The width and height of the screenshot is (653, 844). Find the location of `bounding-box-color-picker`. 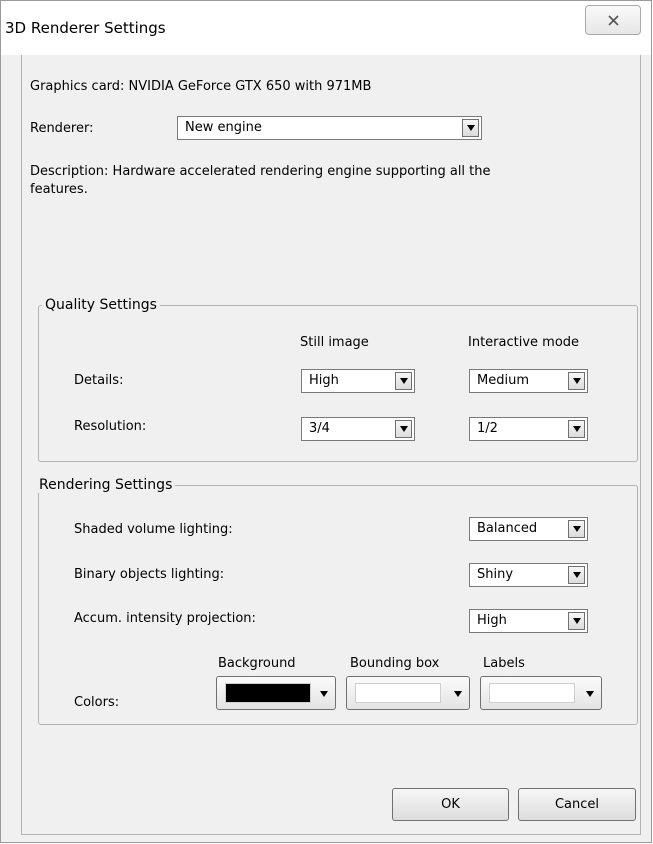

bounding-box-color-picker is located at coordinates (408, 693).